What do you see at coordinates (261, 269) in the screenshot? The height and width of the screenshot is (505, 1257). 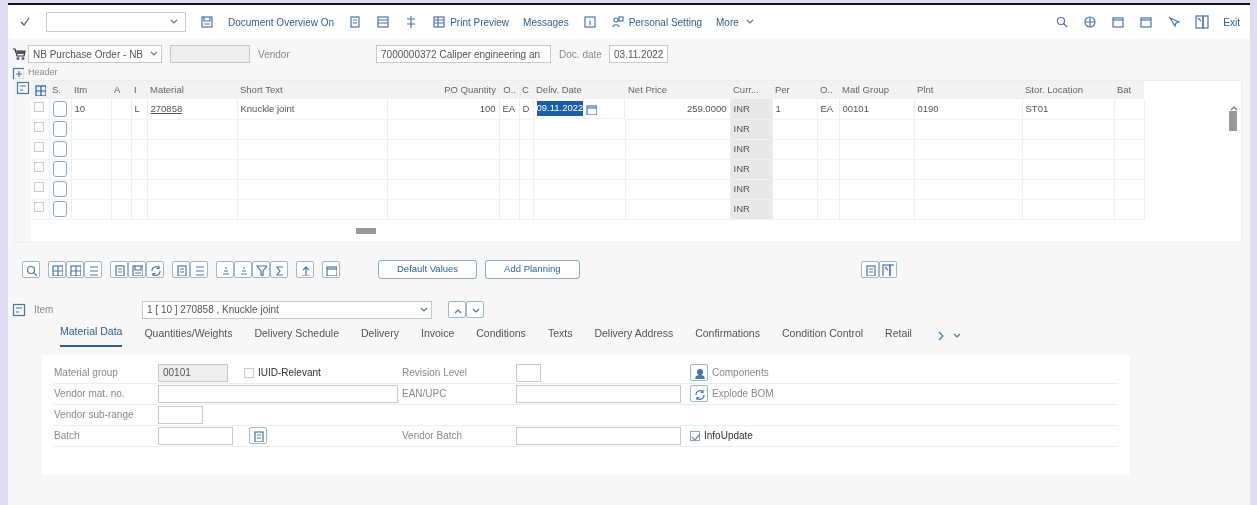 I see `filter-button` at bounding box center [261, 269].